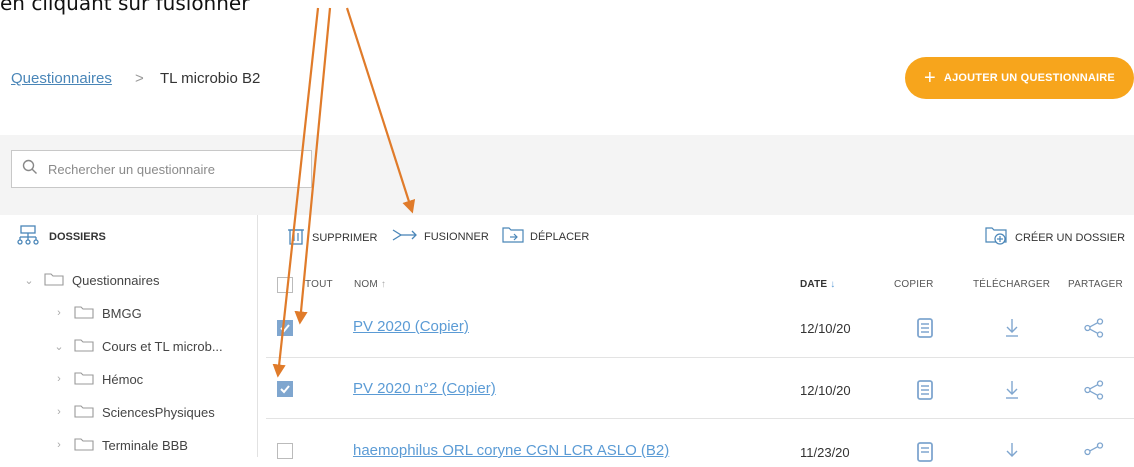 The height and width of the screenshot is (467, 1134). I want to click on merge-label: FUSIONNER, so click(456, 236).